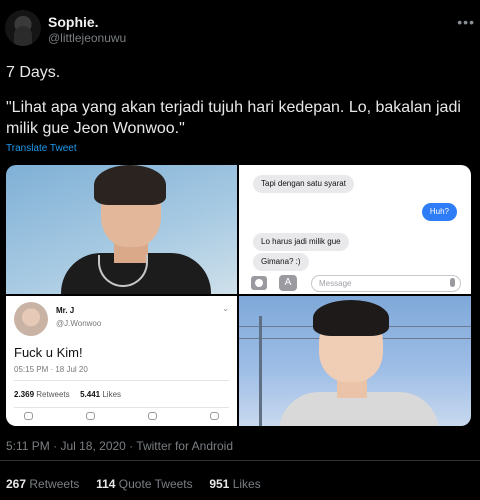  What do you see at coordinates (466, 22) in the screenshot?
I see `more-icon: •••` at bounding box center [466, 22].